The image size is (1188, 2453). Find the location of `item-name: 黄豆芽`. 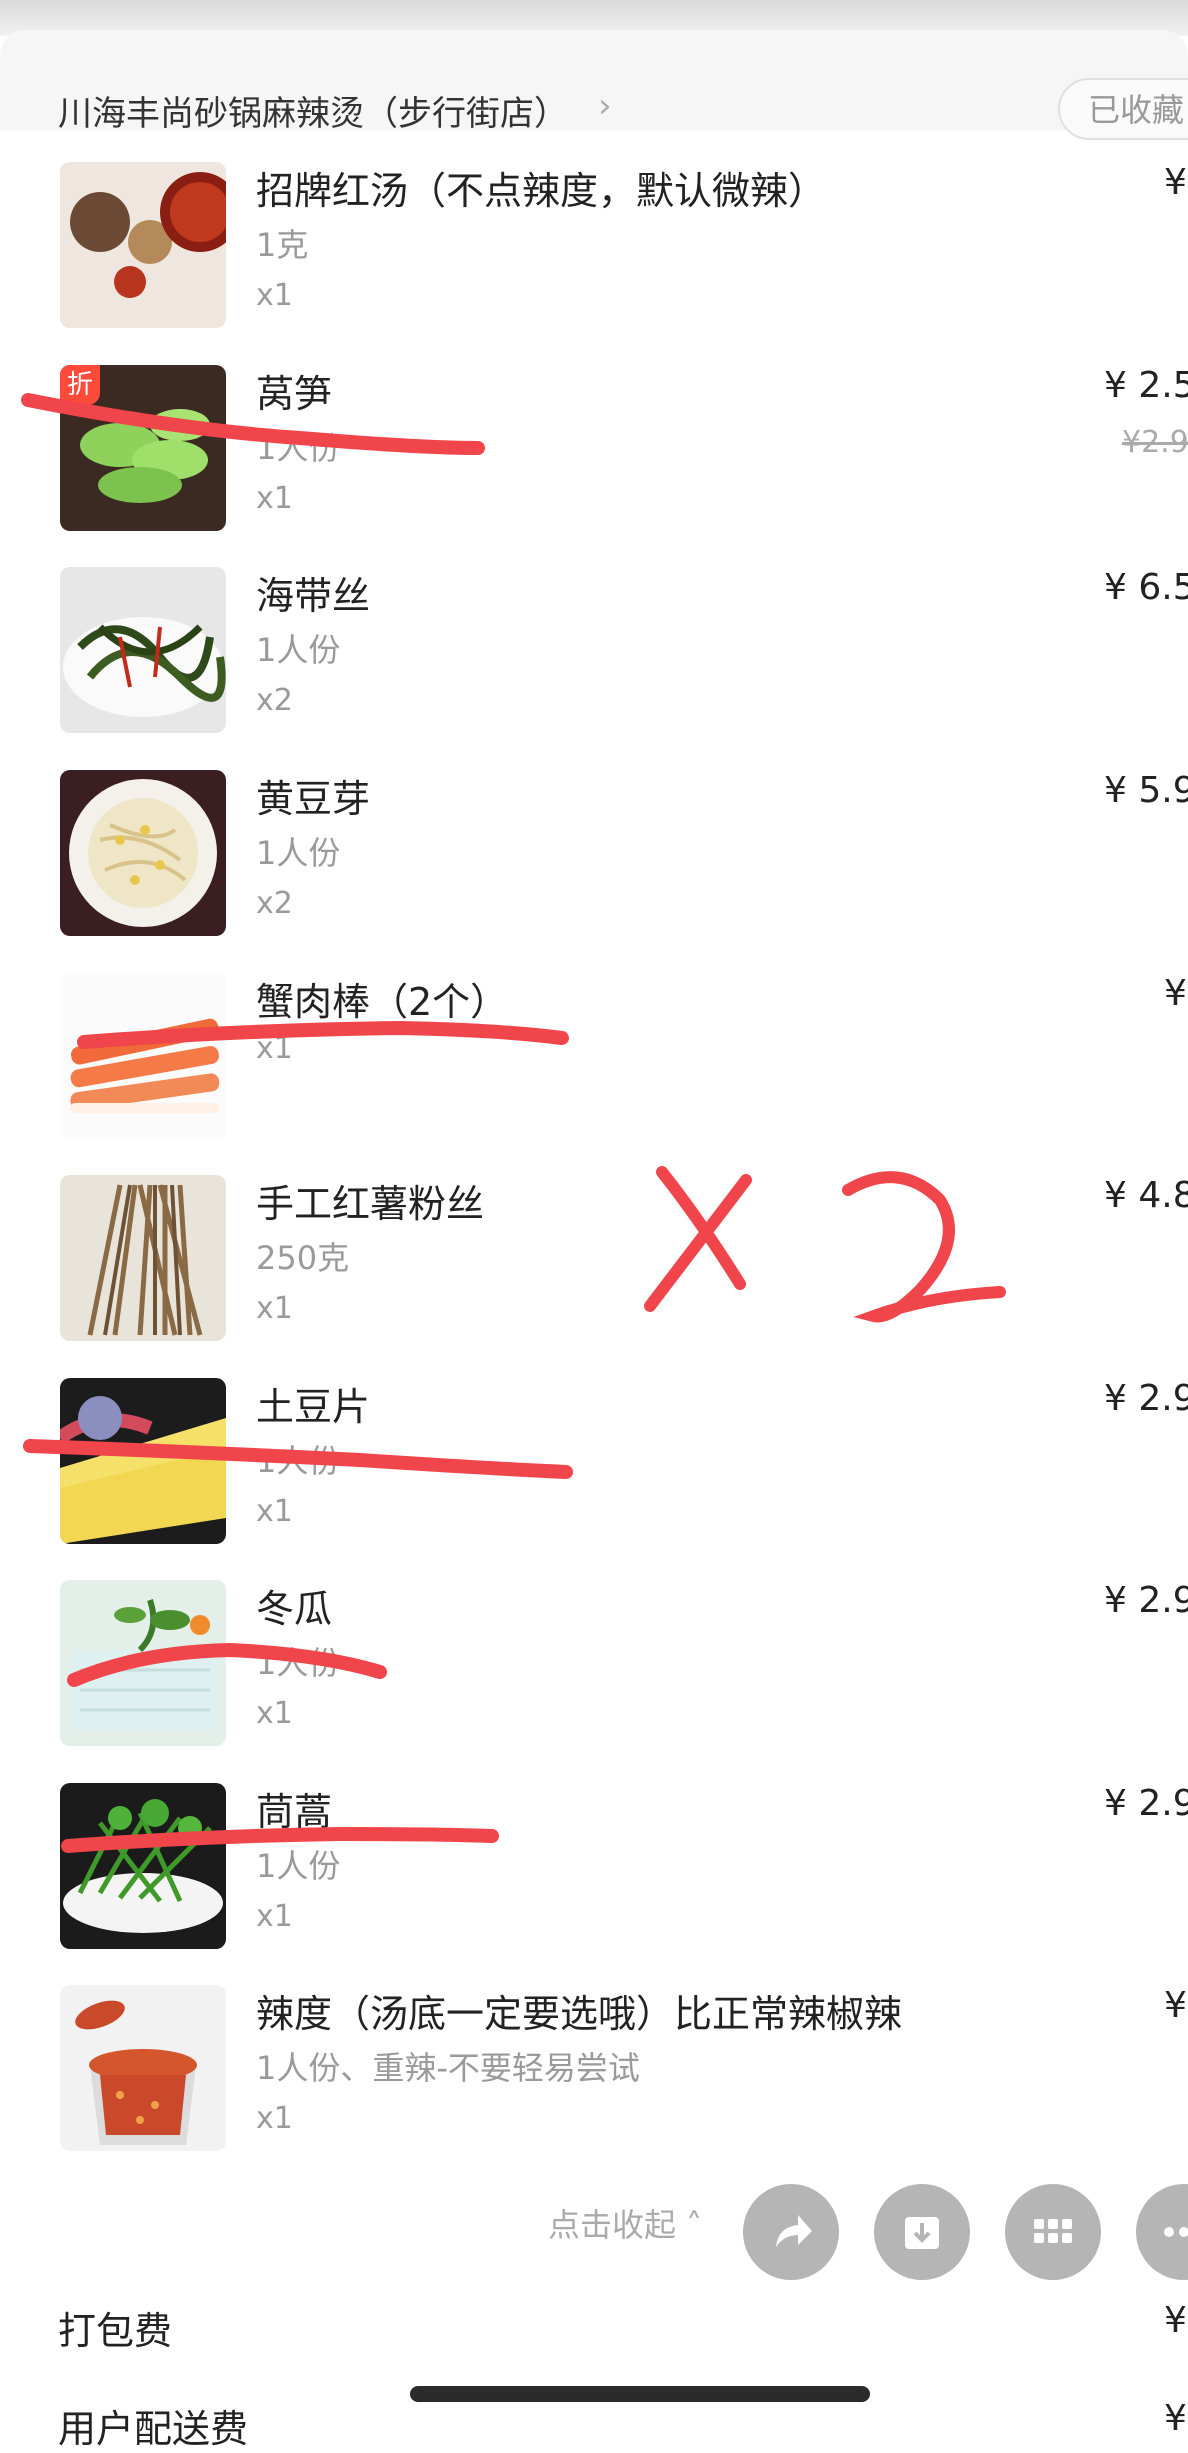

item-name: 黄豆芽 is located at coordinates (313, 799).